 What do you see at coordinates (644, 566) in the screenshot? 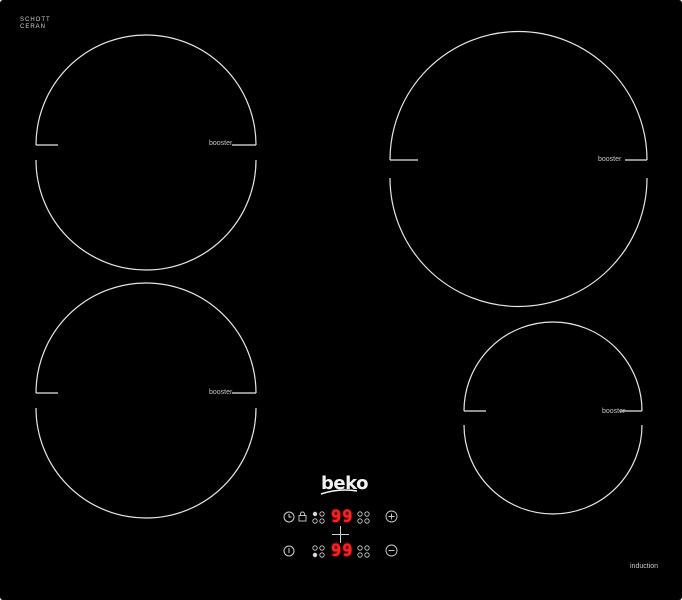
I see `induction-label: induction` at bounding box center [644, 566].